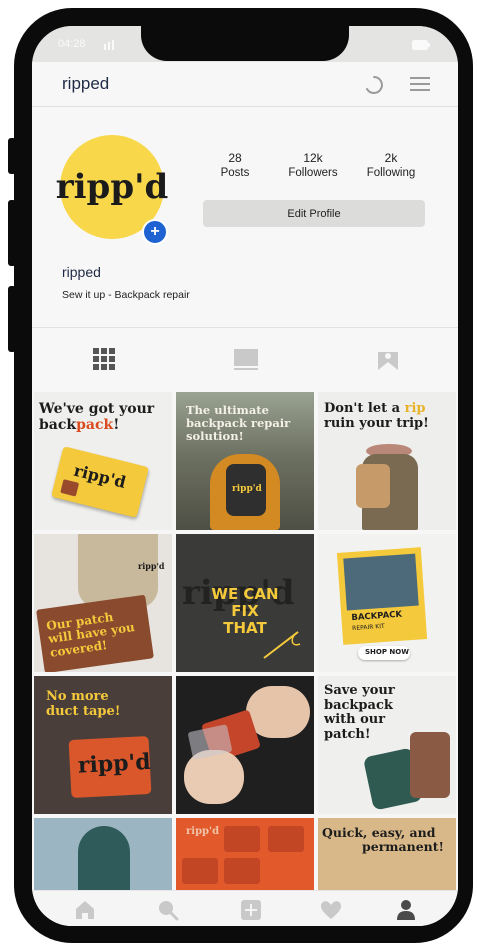  I want to click on post-tile: BACKPACK REPAIR KIT SHOP NOW, so click(387, 603).